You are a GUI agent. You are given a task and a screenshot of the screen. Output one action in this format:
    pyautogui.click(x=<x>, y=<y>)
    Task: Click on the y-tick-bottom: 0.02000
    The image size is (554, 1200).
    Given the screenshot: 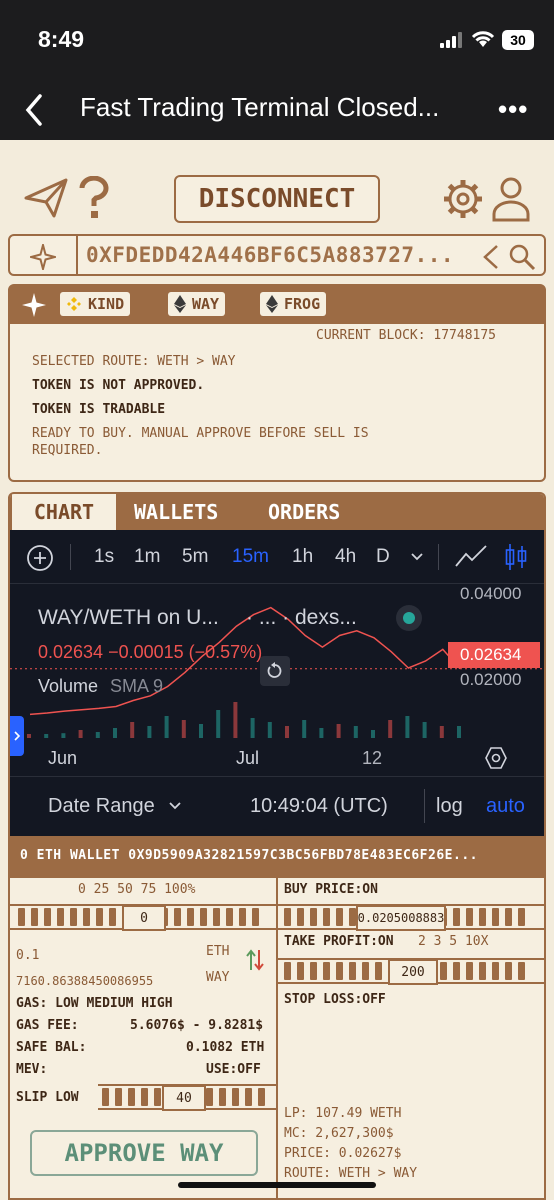 What is the action you would take?
    pyautogui.click(x=491, y=679)
    